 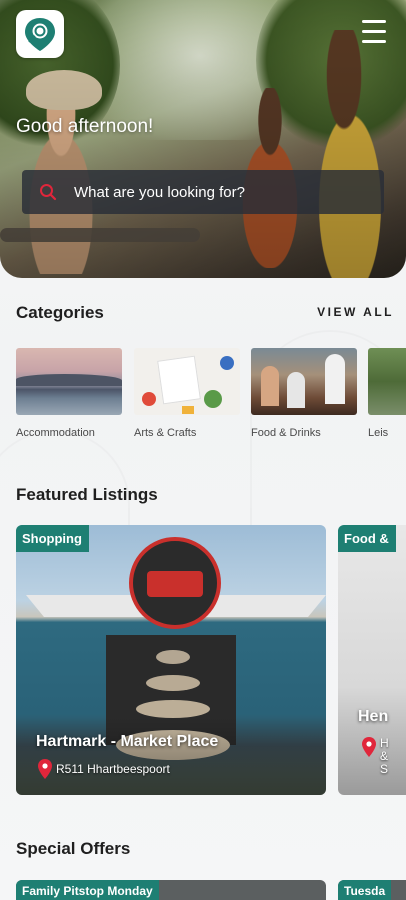 I want to click on offer-card: Family Pitstop Monday, so click(x=171, y=890).